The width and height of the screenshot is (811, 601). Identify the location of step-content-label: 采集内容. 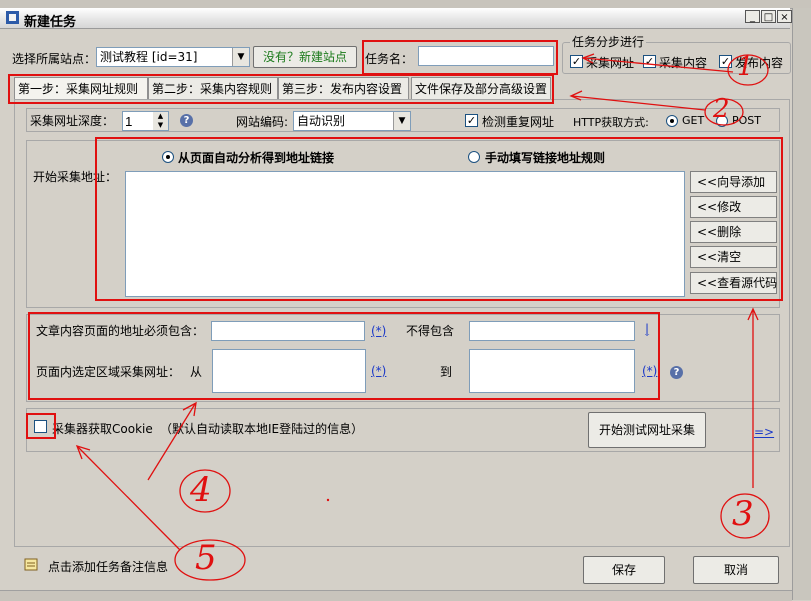
(683, 63).